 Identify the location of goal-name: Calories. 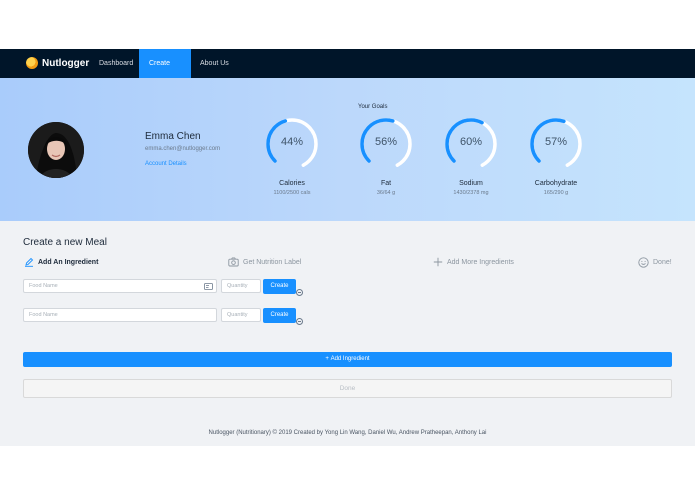
(292, 183).